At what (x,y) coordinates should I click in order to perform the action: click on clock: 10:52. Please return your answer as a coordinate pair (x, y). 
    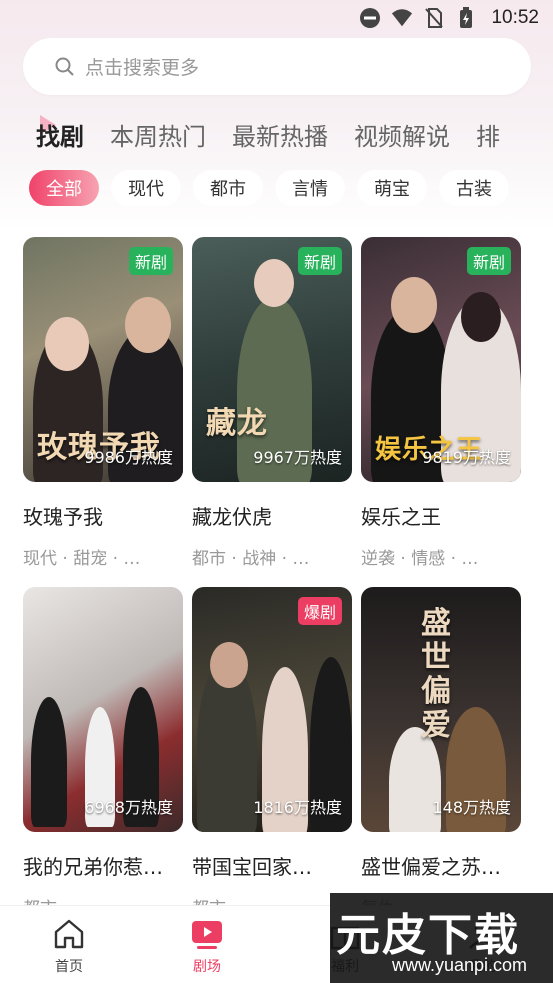
    Looking at the image, I should click on (515, 17).